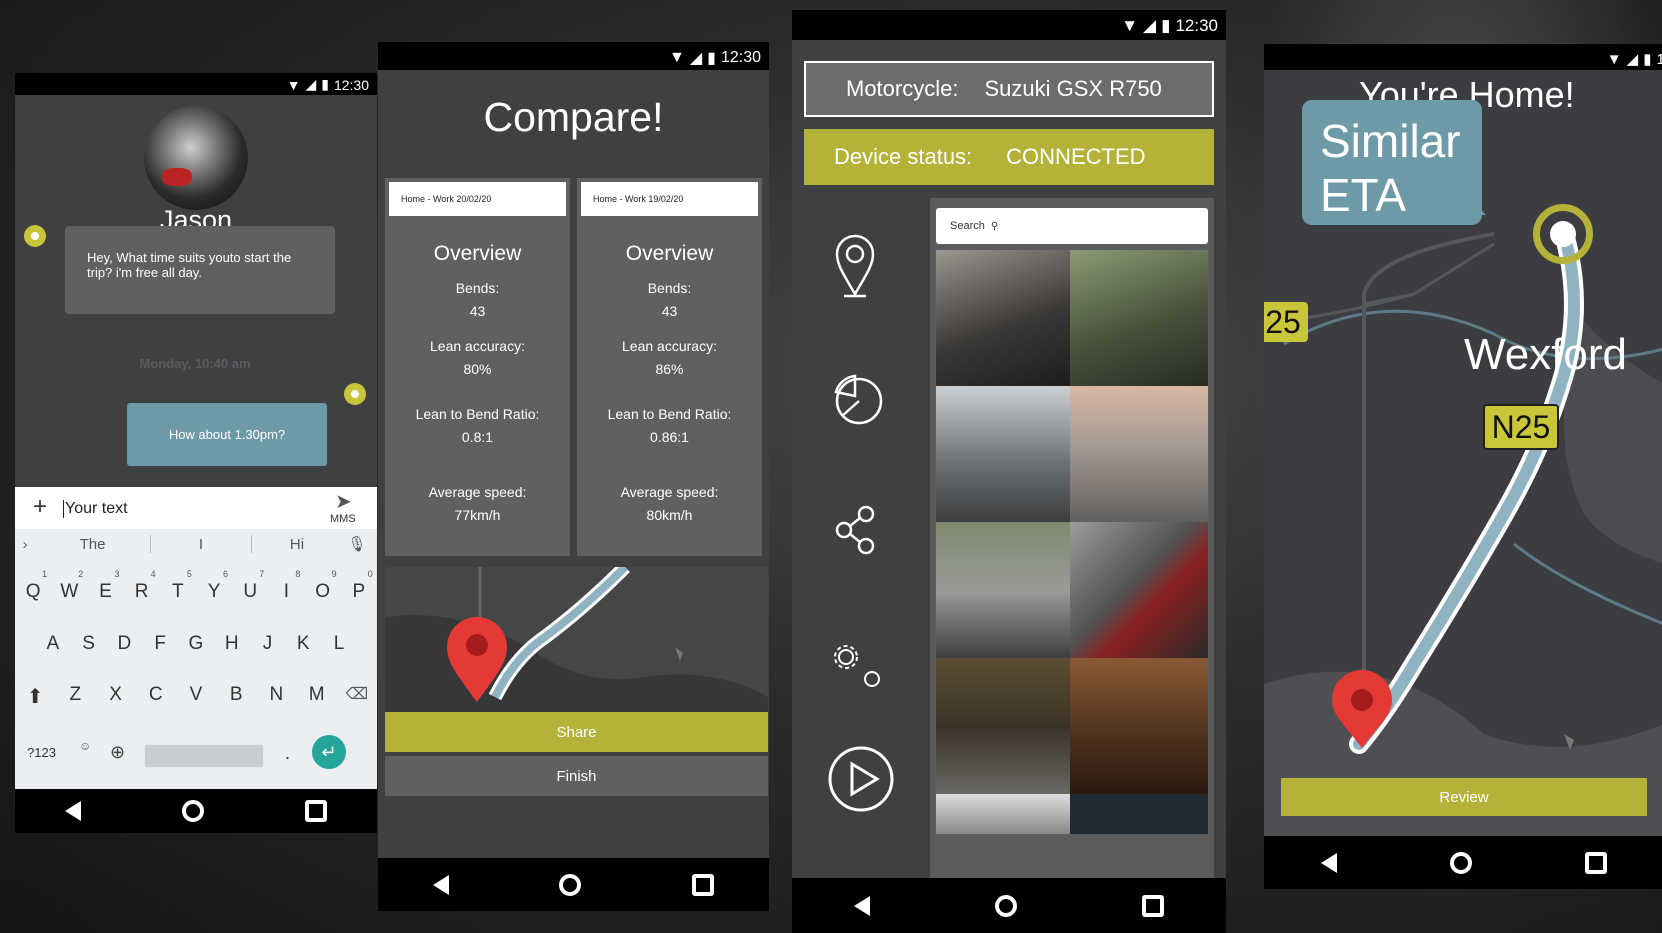 Image resolution: width=1662 pixels, height=933 pixels. What do you see at coordinates (1390, 141) in the screenshot?
I see `eta-line-1: Similar` at bounding box center [1390, 141].